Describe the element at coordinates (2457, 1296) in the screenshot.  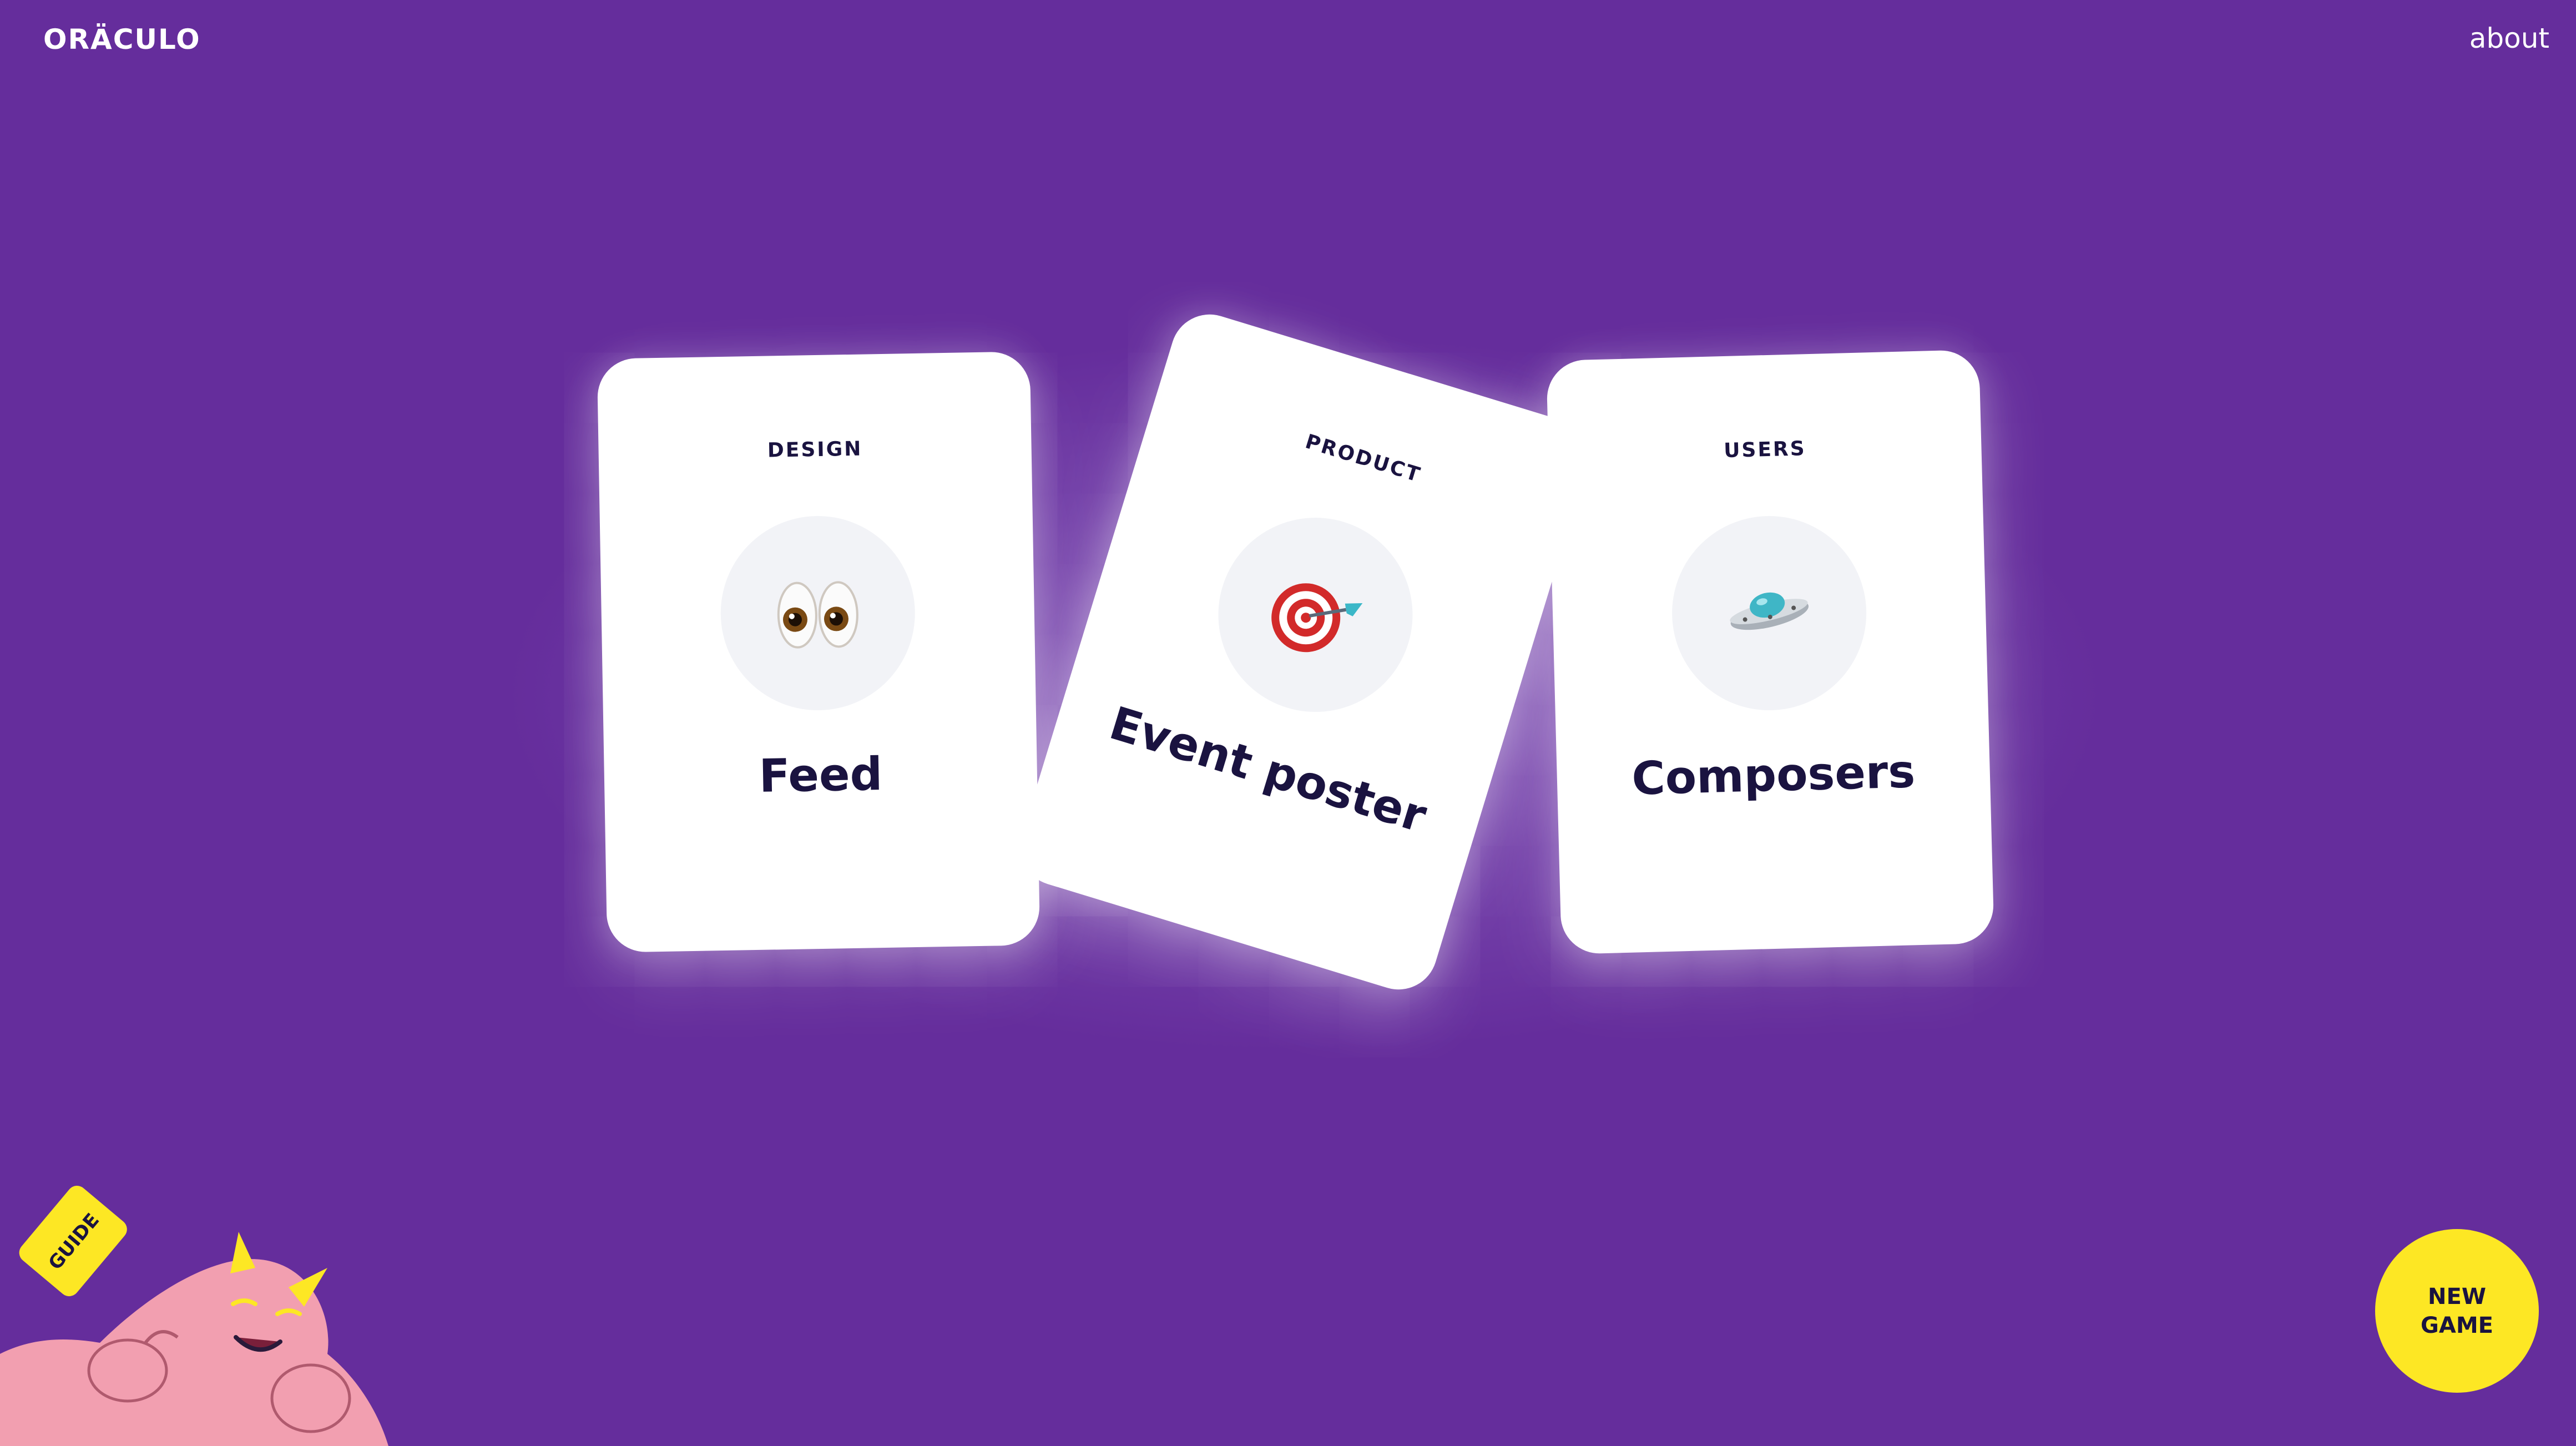
I see `new-game-line1: NEW` at that location.